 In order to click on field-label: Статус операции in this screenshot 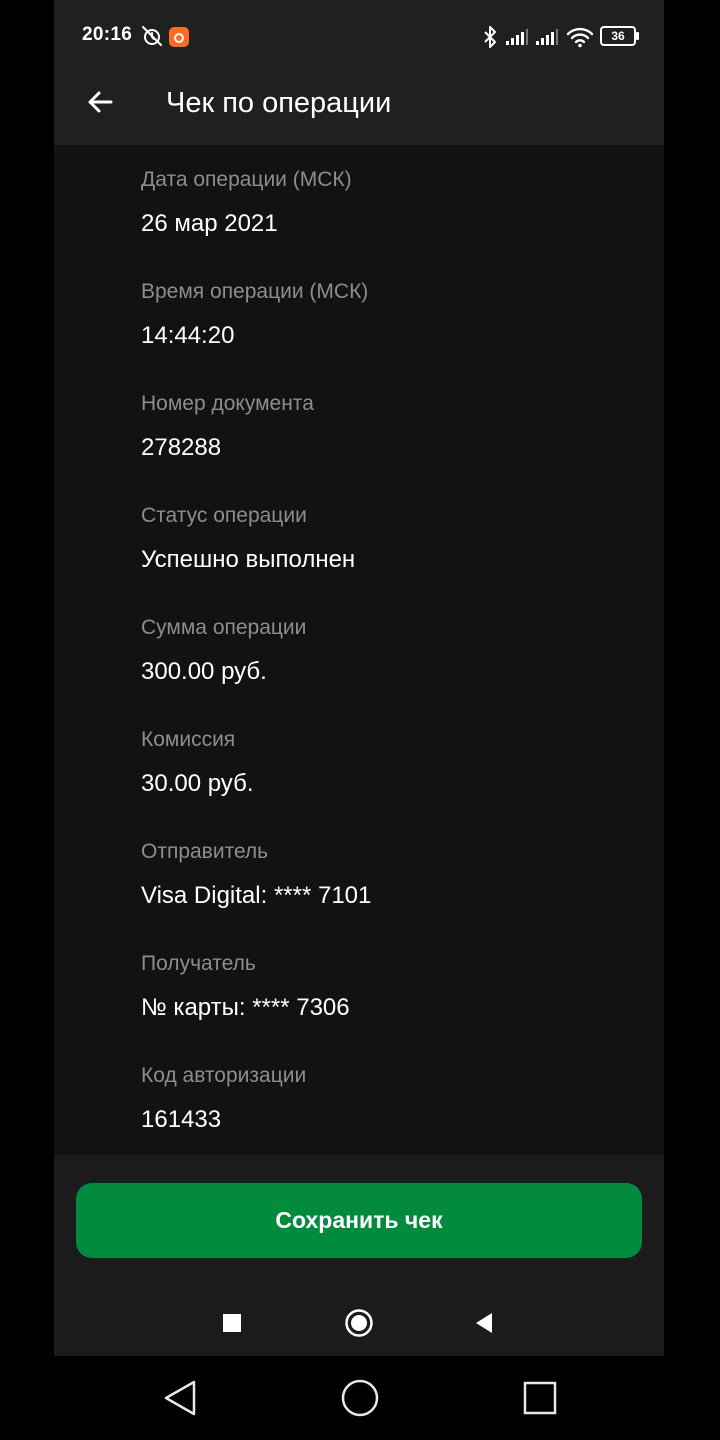, I will do `click(224, 515)`.